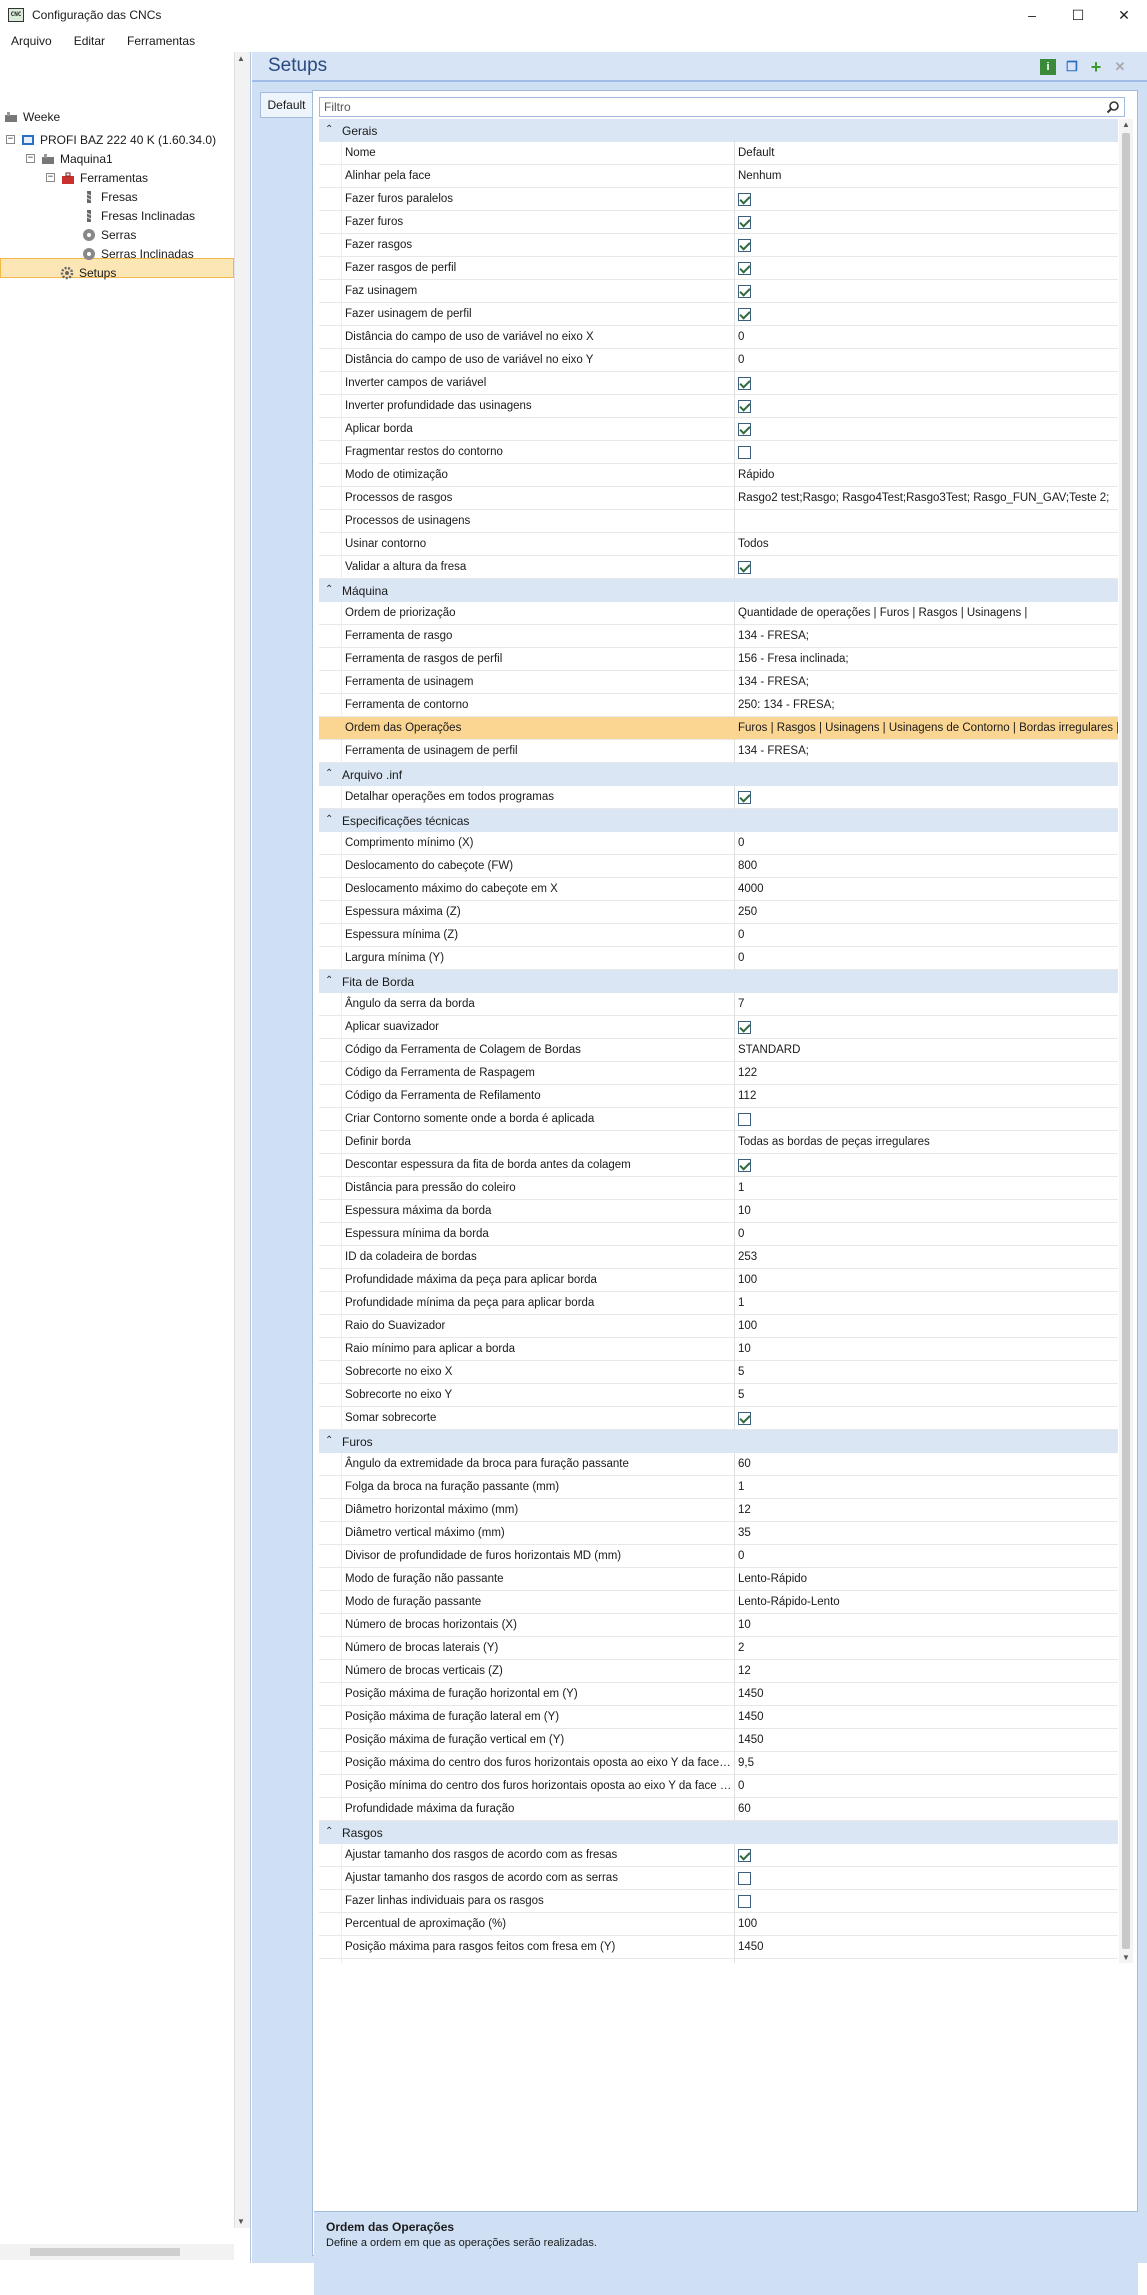 The image size is (1147, 2295). What do you see at coordinates (926, 659) in the screenshot?
I see `property-value: 156 - Fresa inclinada;` at bounding box center [926, 659].